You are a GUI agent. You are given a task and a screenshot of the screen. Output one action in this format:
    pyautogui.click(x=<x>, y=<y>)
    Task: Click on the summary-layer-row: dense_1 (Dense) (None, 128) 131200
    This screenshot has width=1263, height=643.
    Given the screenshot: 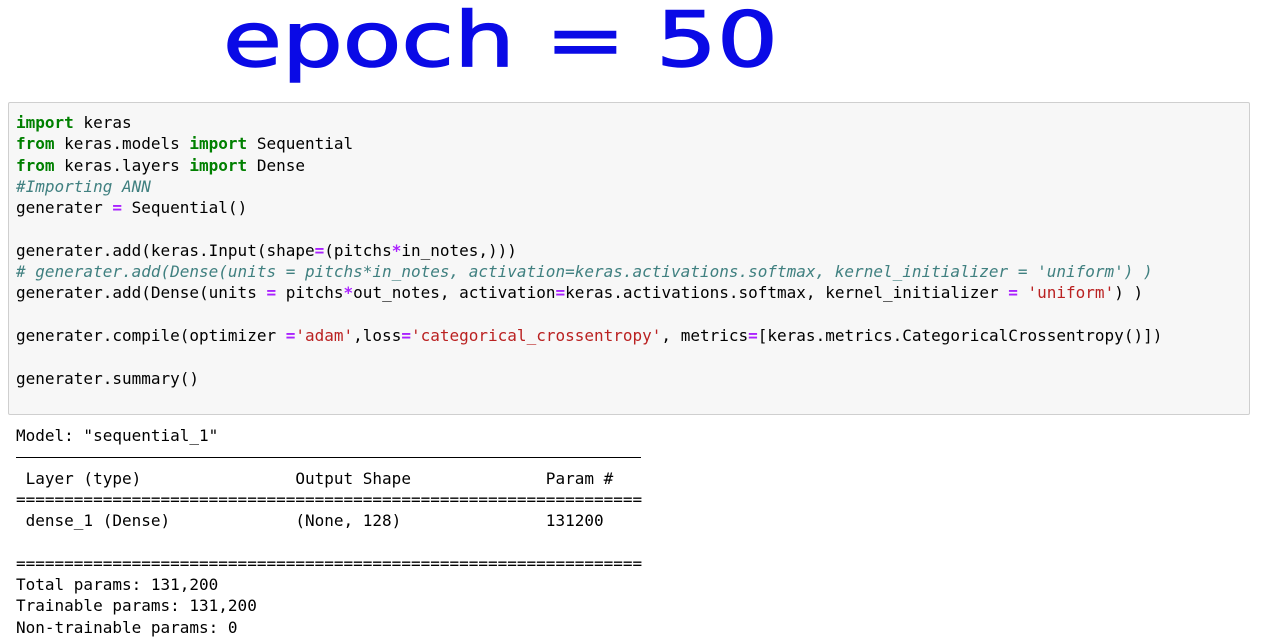 What is the action you would take?
    pyautogui.click(x=329, y=521)
    